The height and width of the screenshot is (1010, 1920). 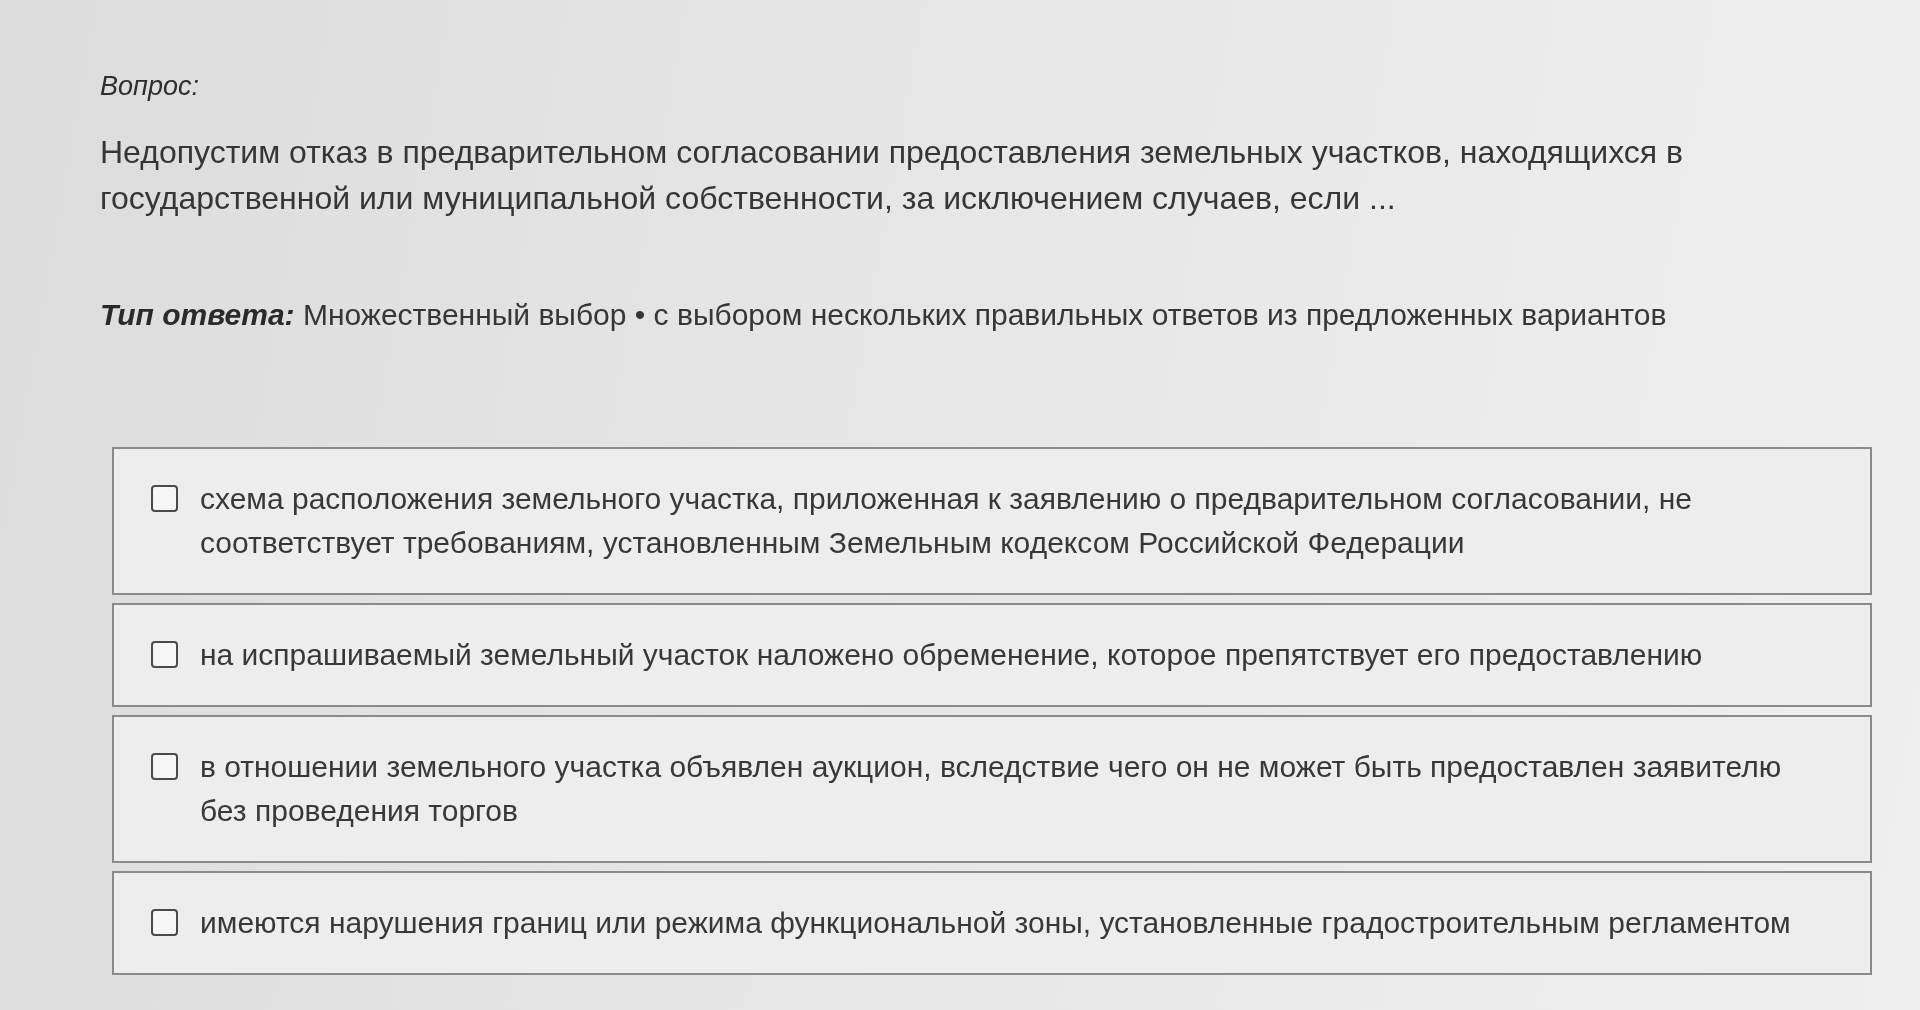 I want to click on option-text: на испрашиваемый земельный участок наложено обременение, которое препятствует его предоставлению, so click(x=951, y=655).